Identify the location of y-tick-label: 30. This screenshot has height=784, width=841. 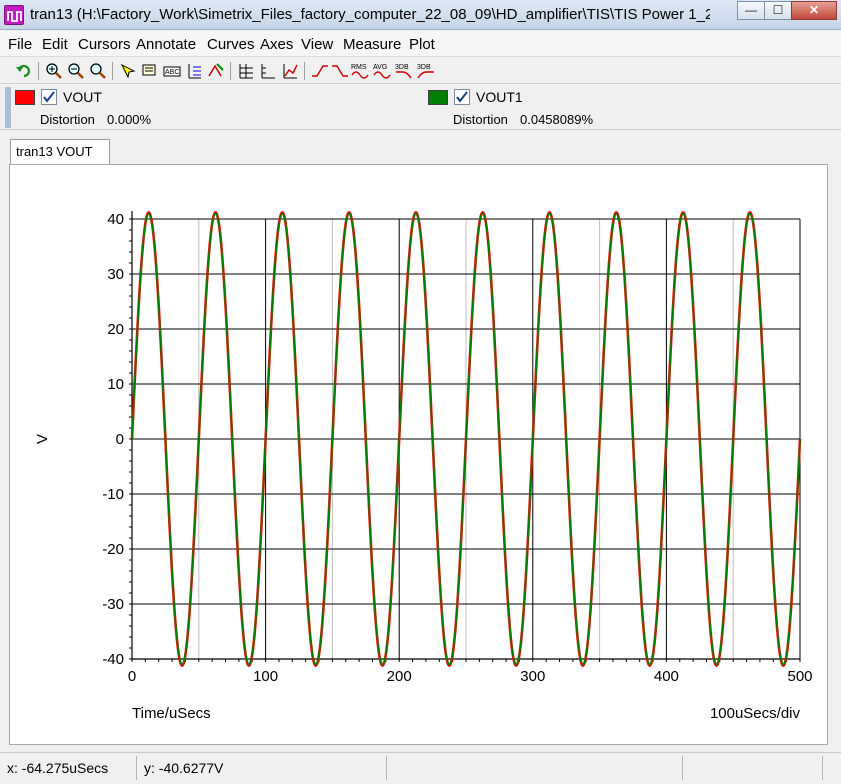
(115, 274).